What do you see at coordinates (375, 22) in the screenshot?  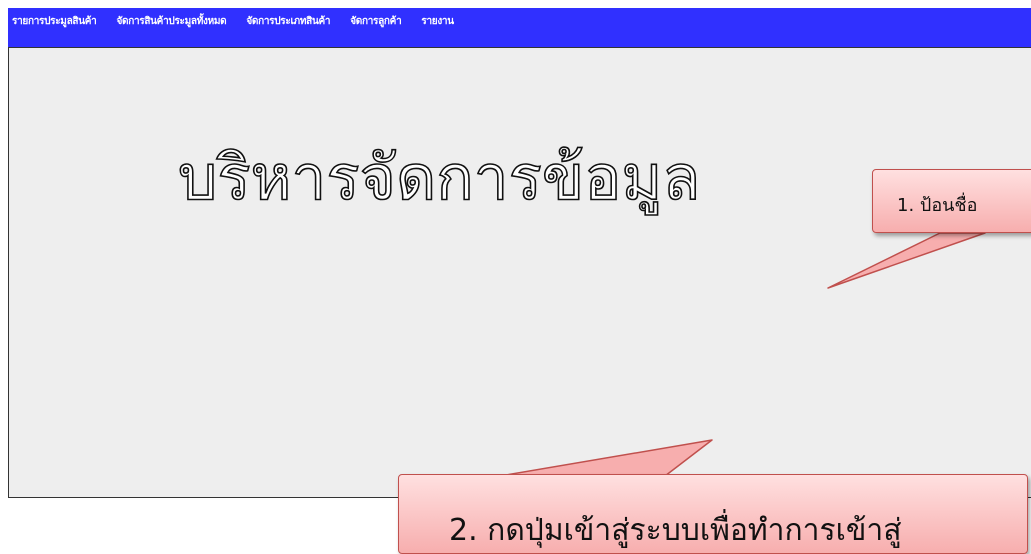 I see `menu-item-manage-customers: จัดการลูกค้า` at bounding box center [375, 22].